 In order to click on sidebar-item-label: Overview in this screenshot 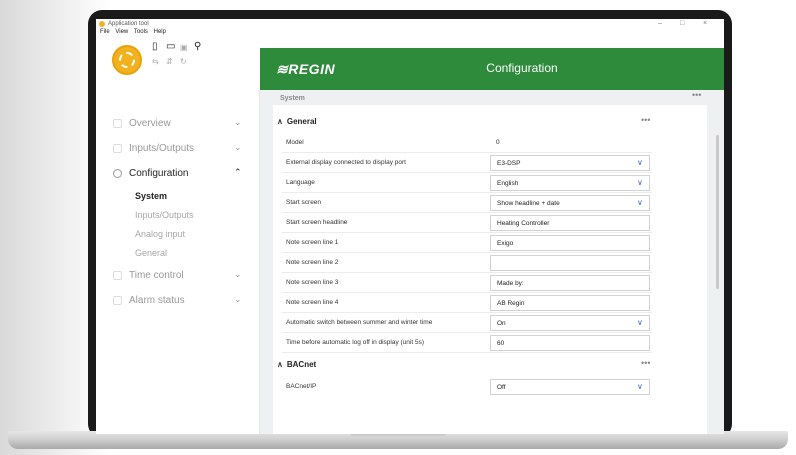, I will do `click(150, 123)`.